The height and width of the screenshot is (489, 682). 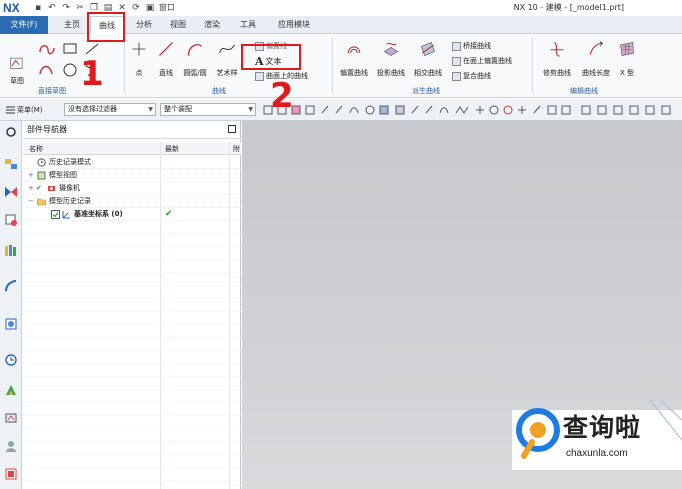 What do you see at coordinates (428, 49) in the screenshot?
I see `intersect-curve-icon` at bounding box center [428, 49].